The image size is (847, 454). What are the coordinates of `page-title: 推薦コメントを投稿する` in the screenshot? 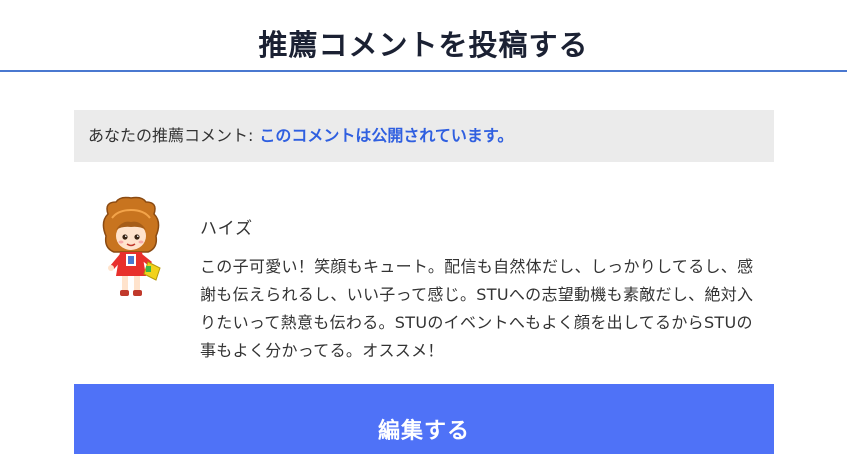 It's located at (423, 45).